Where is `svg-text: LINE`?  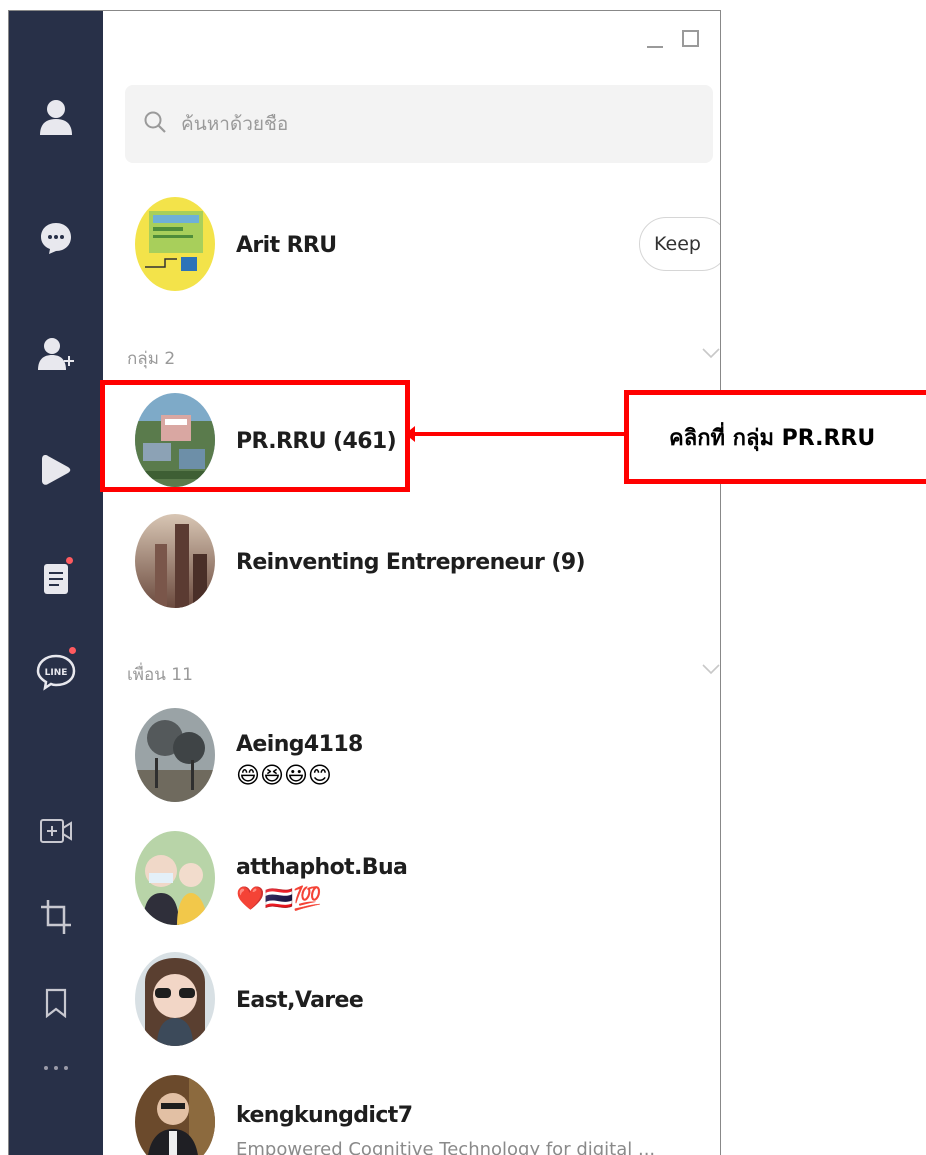
svg-text: LINE is located at coordinates (56, 673).